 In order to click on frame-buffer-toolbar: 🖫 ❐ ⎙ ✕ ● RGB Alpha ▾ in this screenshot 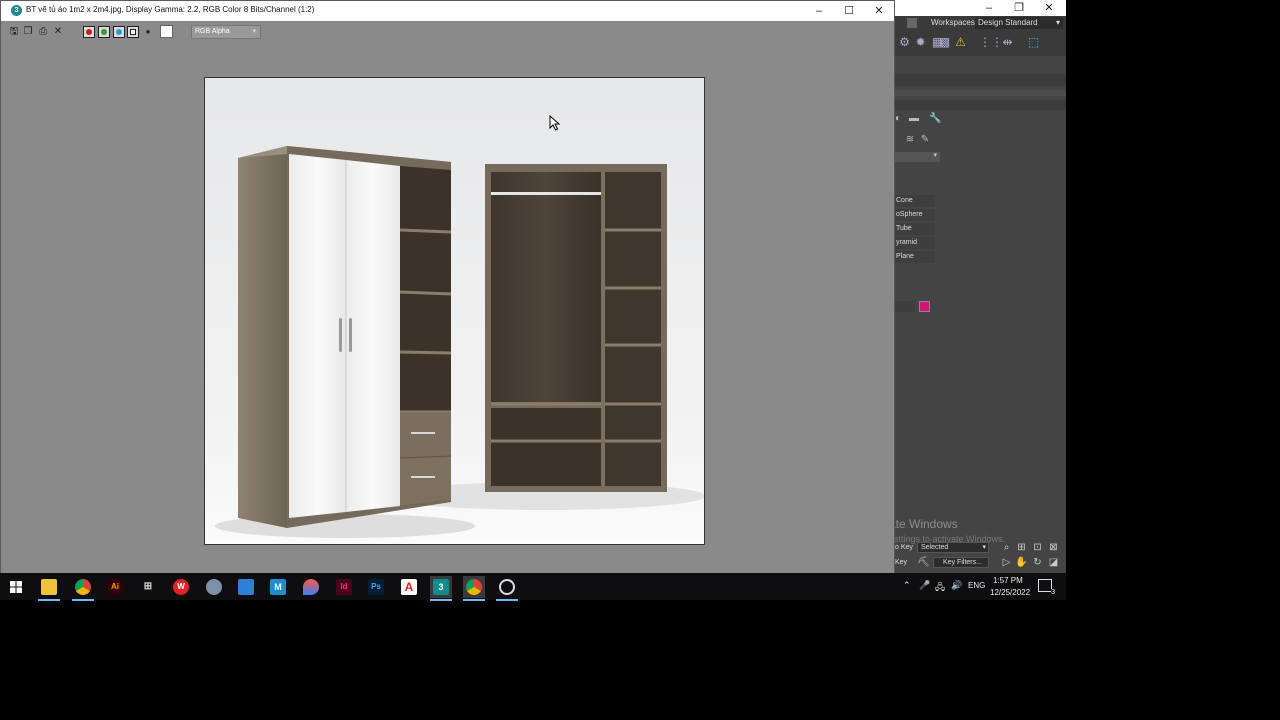, I will do `click(447, 32)`.